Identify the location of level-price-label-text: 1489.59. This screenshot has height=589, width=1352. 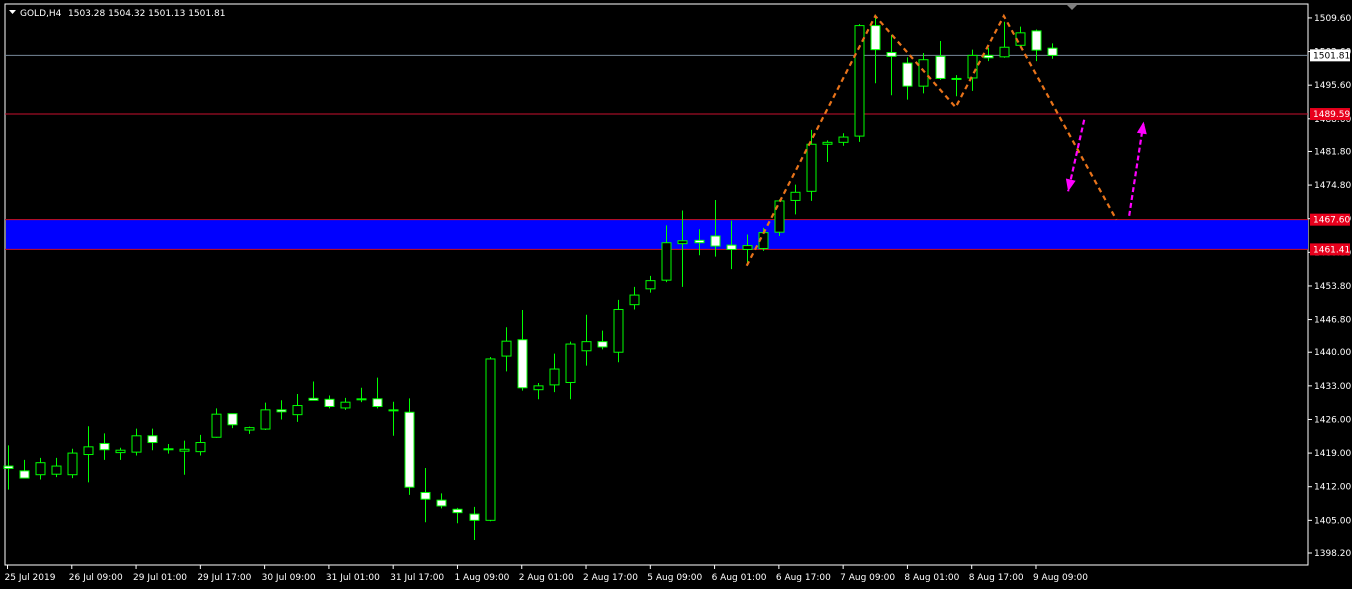
(1331, 115).